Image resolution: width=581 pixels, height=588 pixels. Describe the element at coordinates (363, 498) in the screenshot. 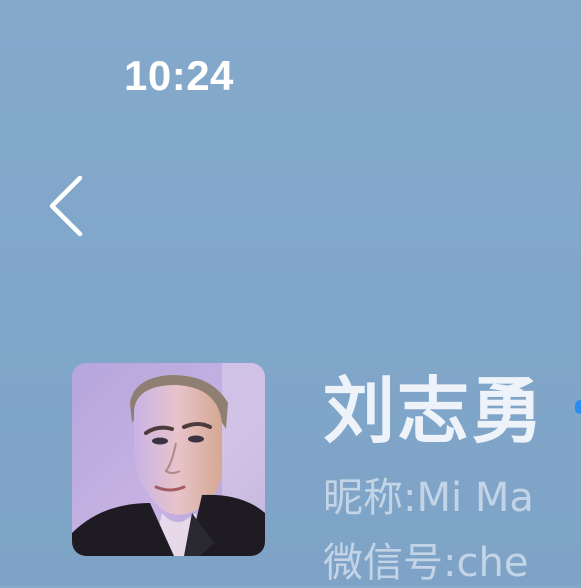

I see `nickname-label: 昵称` at that location.